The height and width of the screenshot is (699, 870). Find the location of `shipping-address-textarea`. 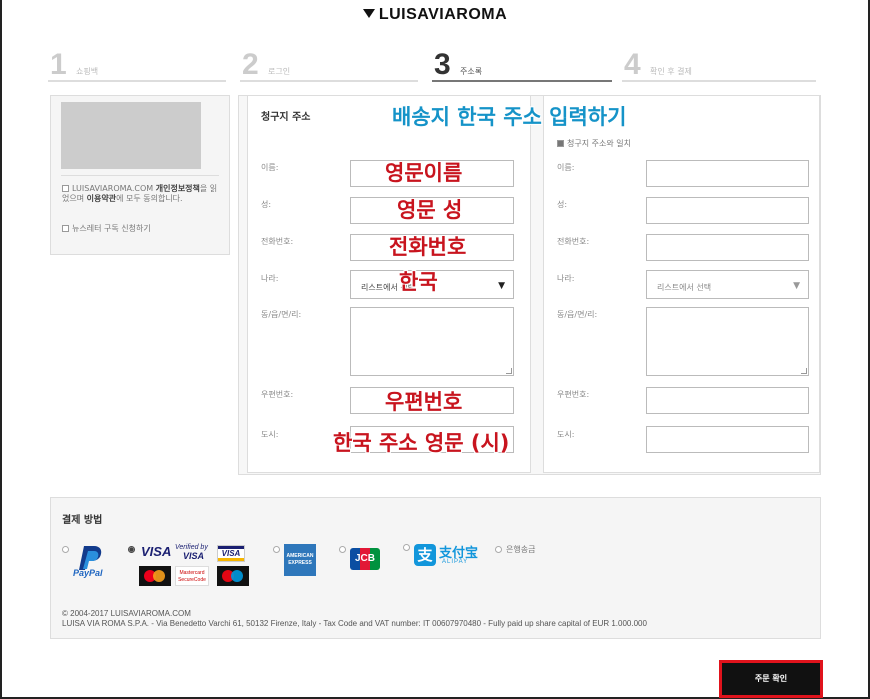

shipping-address-textarea is located at coordinates (727, 341).